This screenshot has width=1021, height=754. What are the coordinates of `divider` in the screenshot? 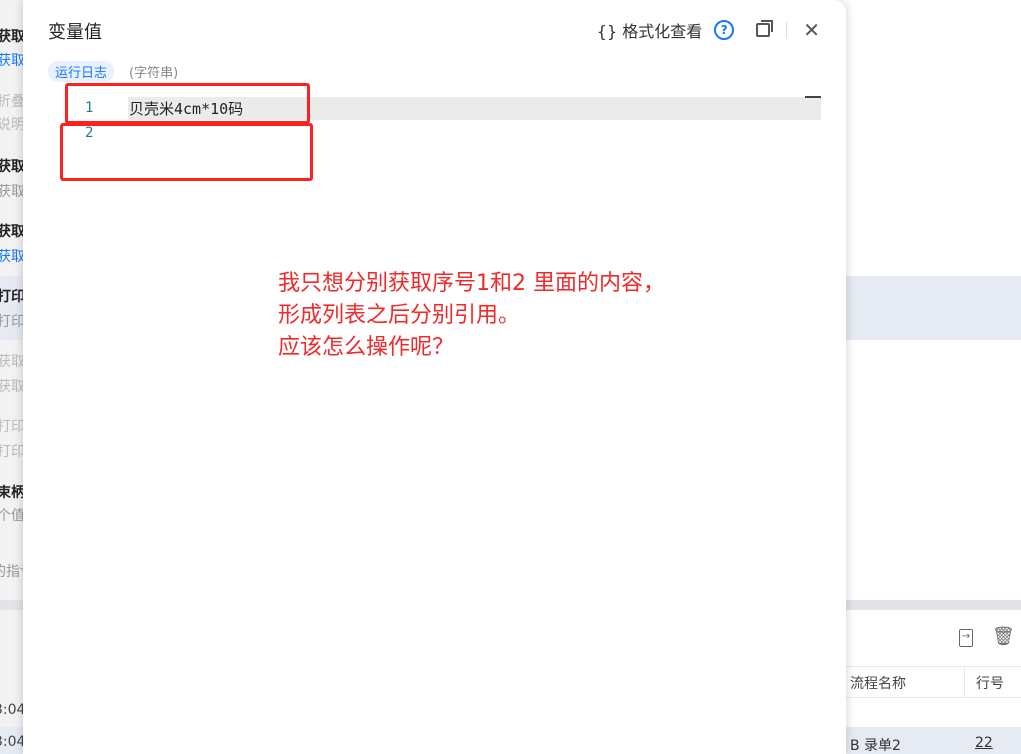 It's located at (787, 30).